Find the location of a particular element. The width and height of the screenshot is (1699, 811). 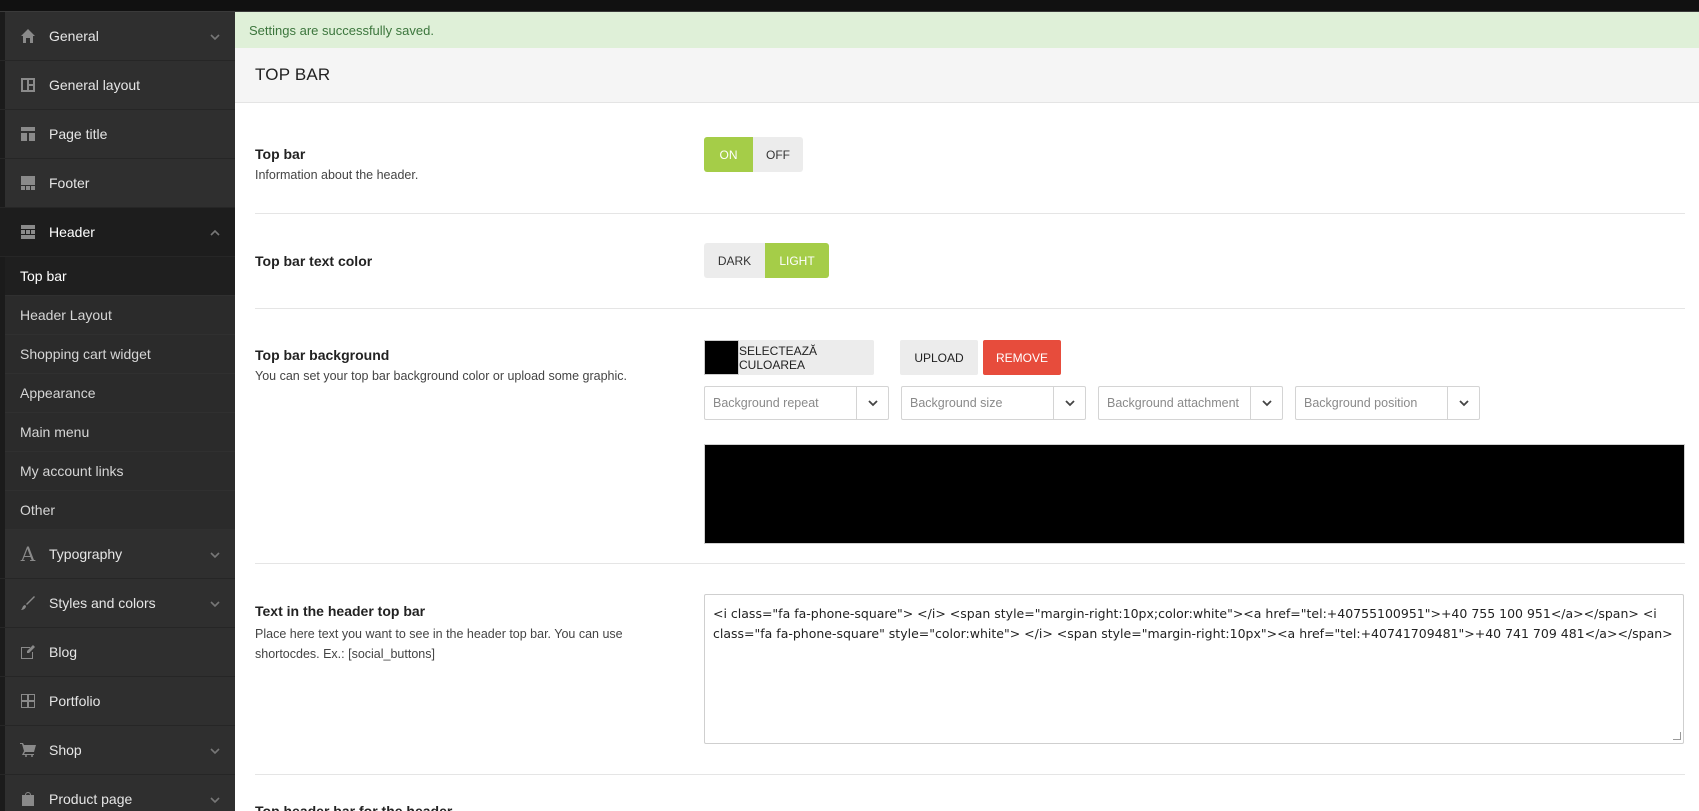

cart-icon is located at coordinates (28, 750).